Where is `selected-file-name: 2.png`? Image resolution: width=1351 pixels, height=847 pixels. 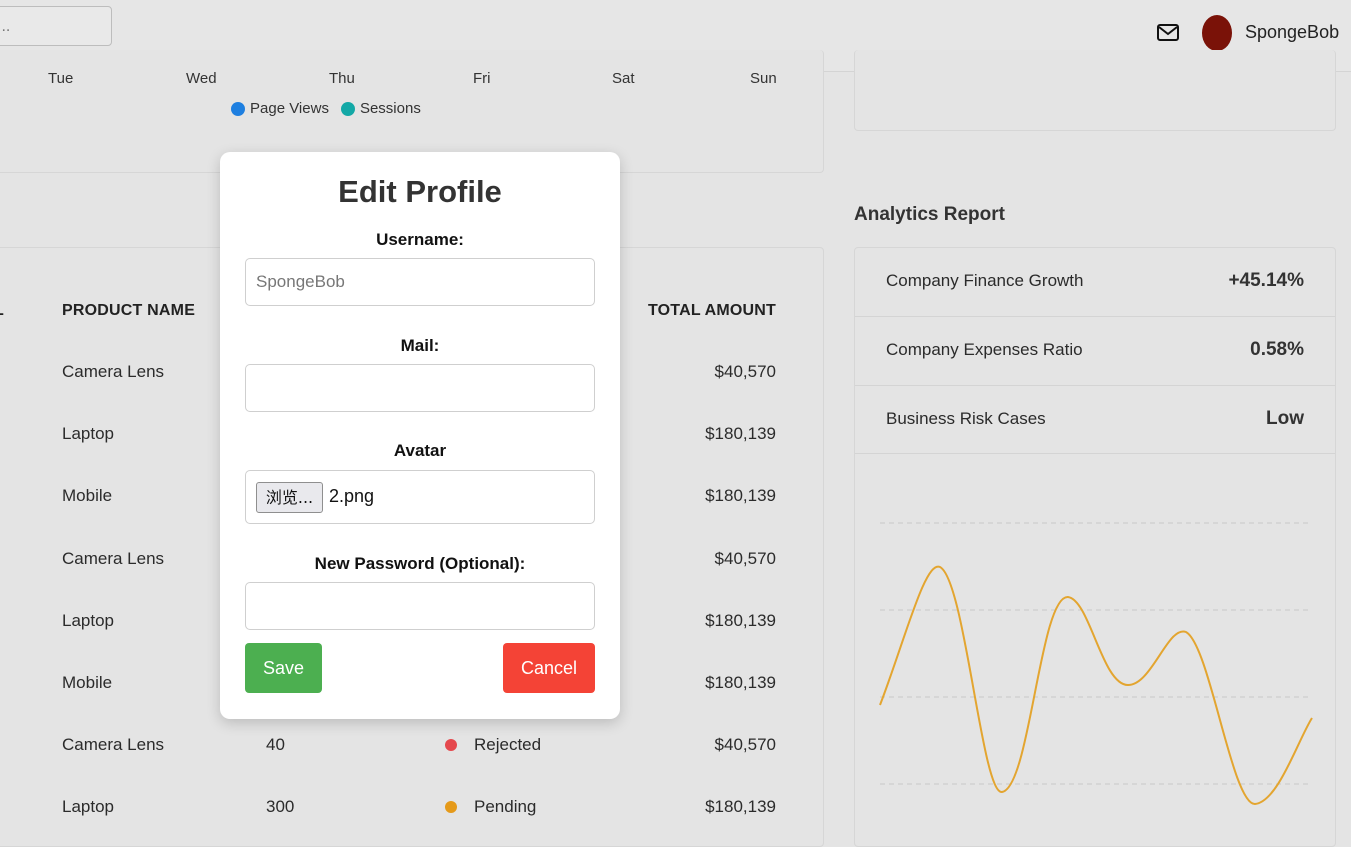 selected-file-name: 2.png is located at coordinates (352, 496).